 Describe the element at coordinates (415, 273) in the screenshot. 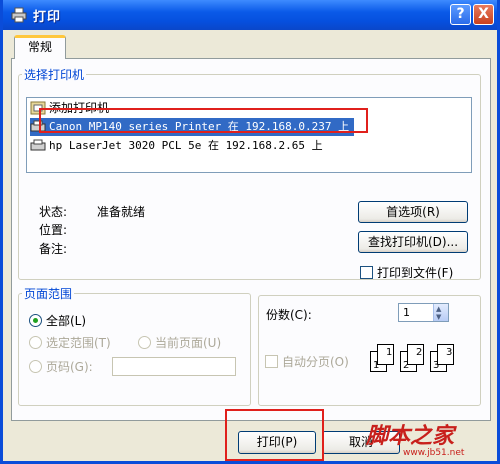

I see `print-to-file-label: 打印到文件(F)` at that location.